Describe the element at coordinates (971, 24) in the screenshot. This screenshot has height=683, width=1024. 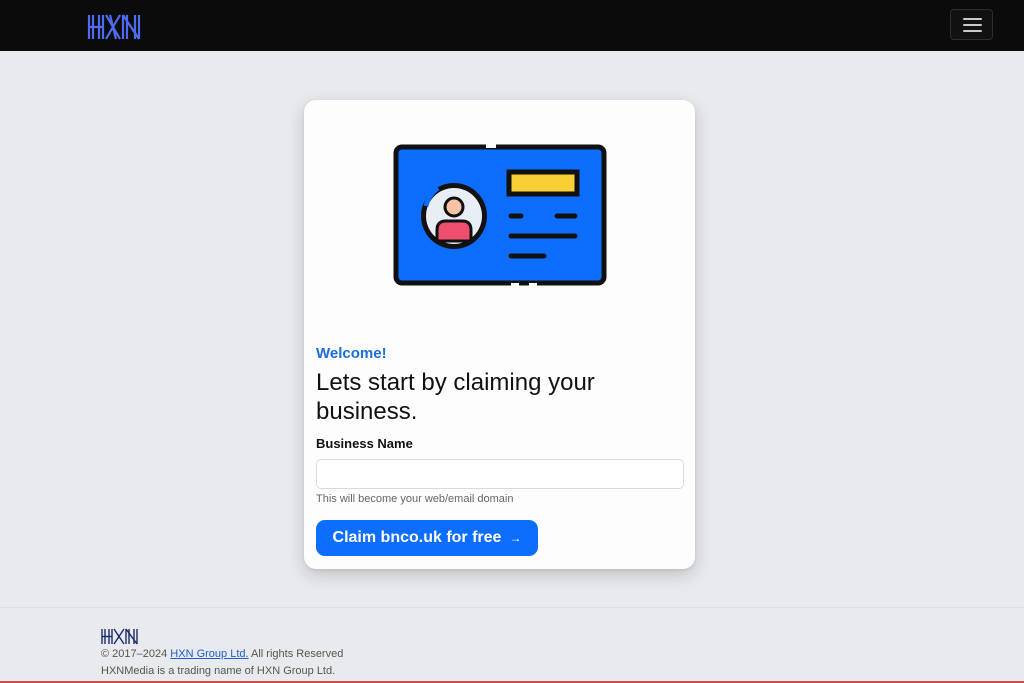
I see `menu-toggle-button` at that location.